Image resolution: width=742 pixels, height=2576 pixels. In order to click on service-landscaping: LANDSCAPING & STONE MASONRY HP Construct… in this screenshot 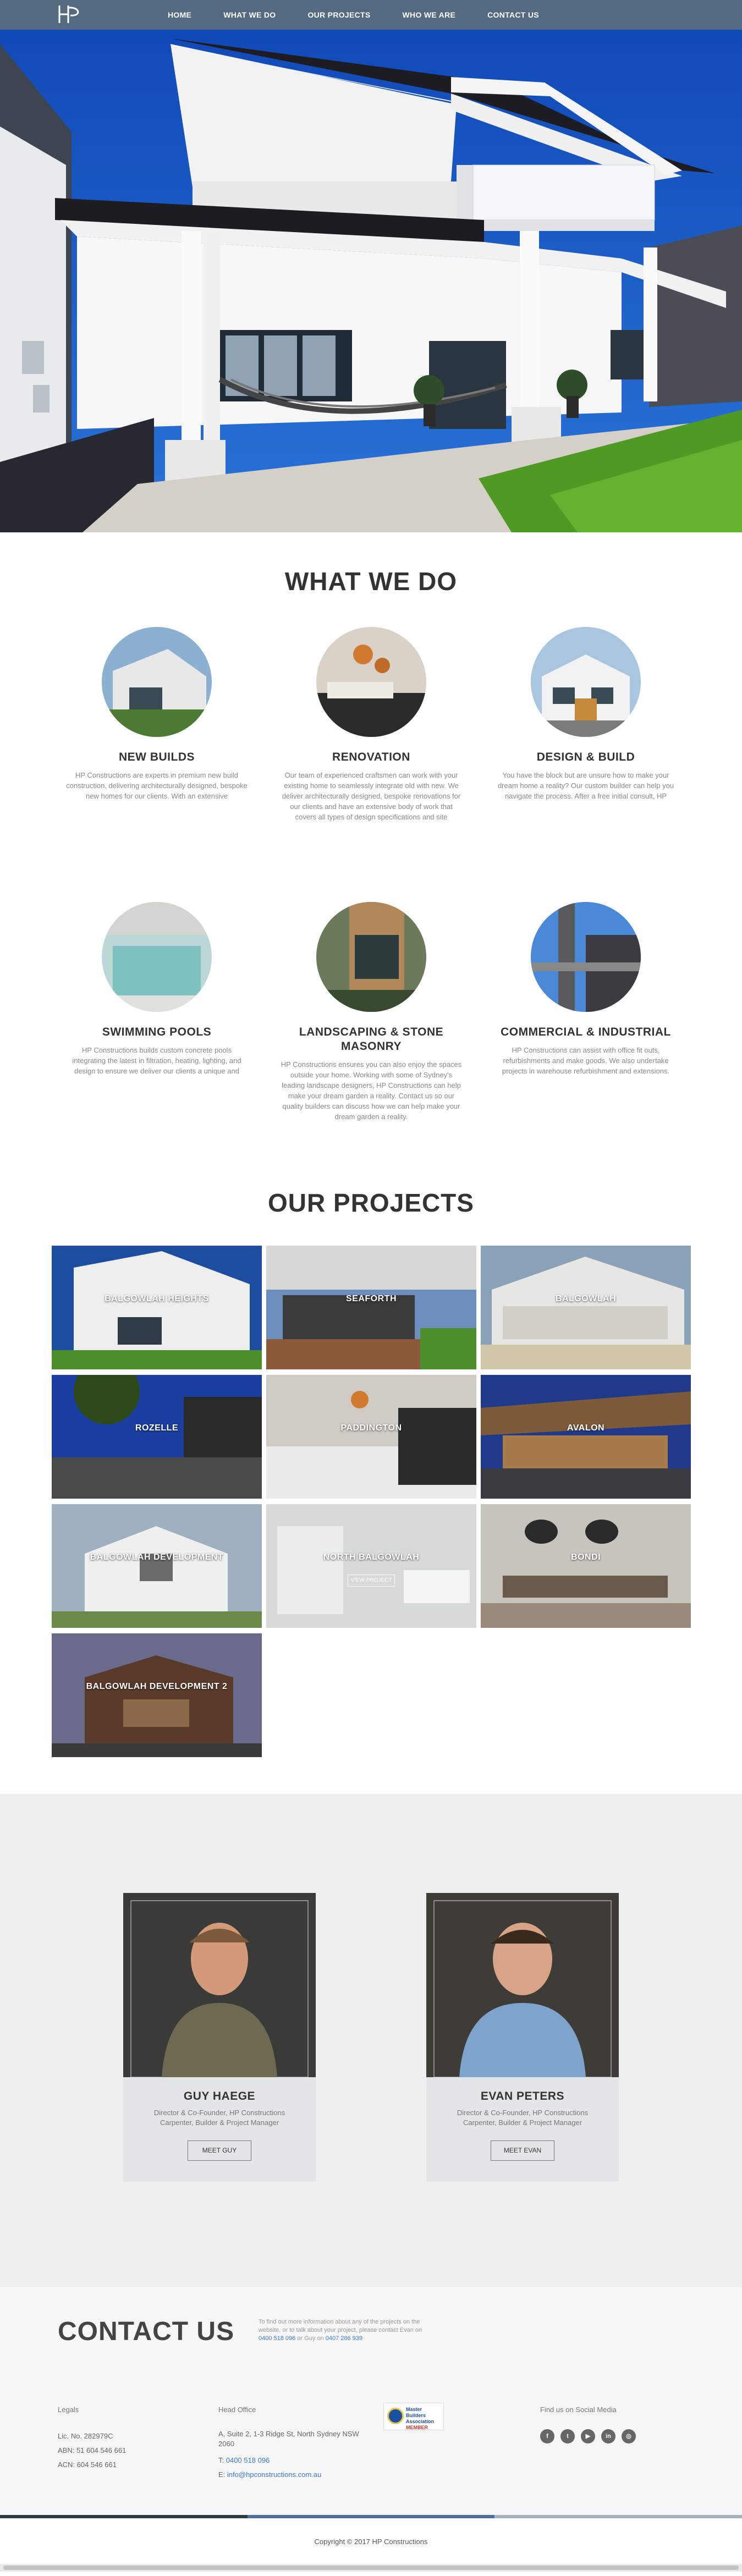, I will do `click(371, 1012)`.